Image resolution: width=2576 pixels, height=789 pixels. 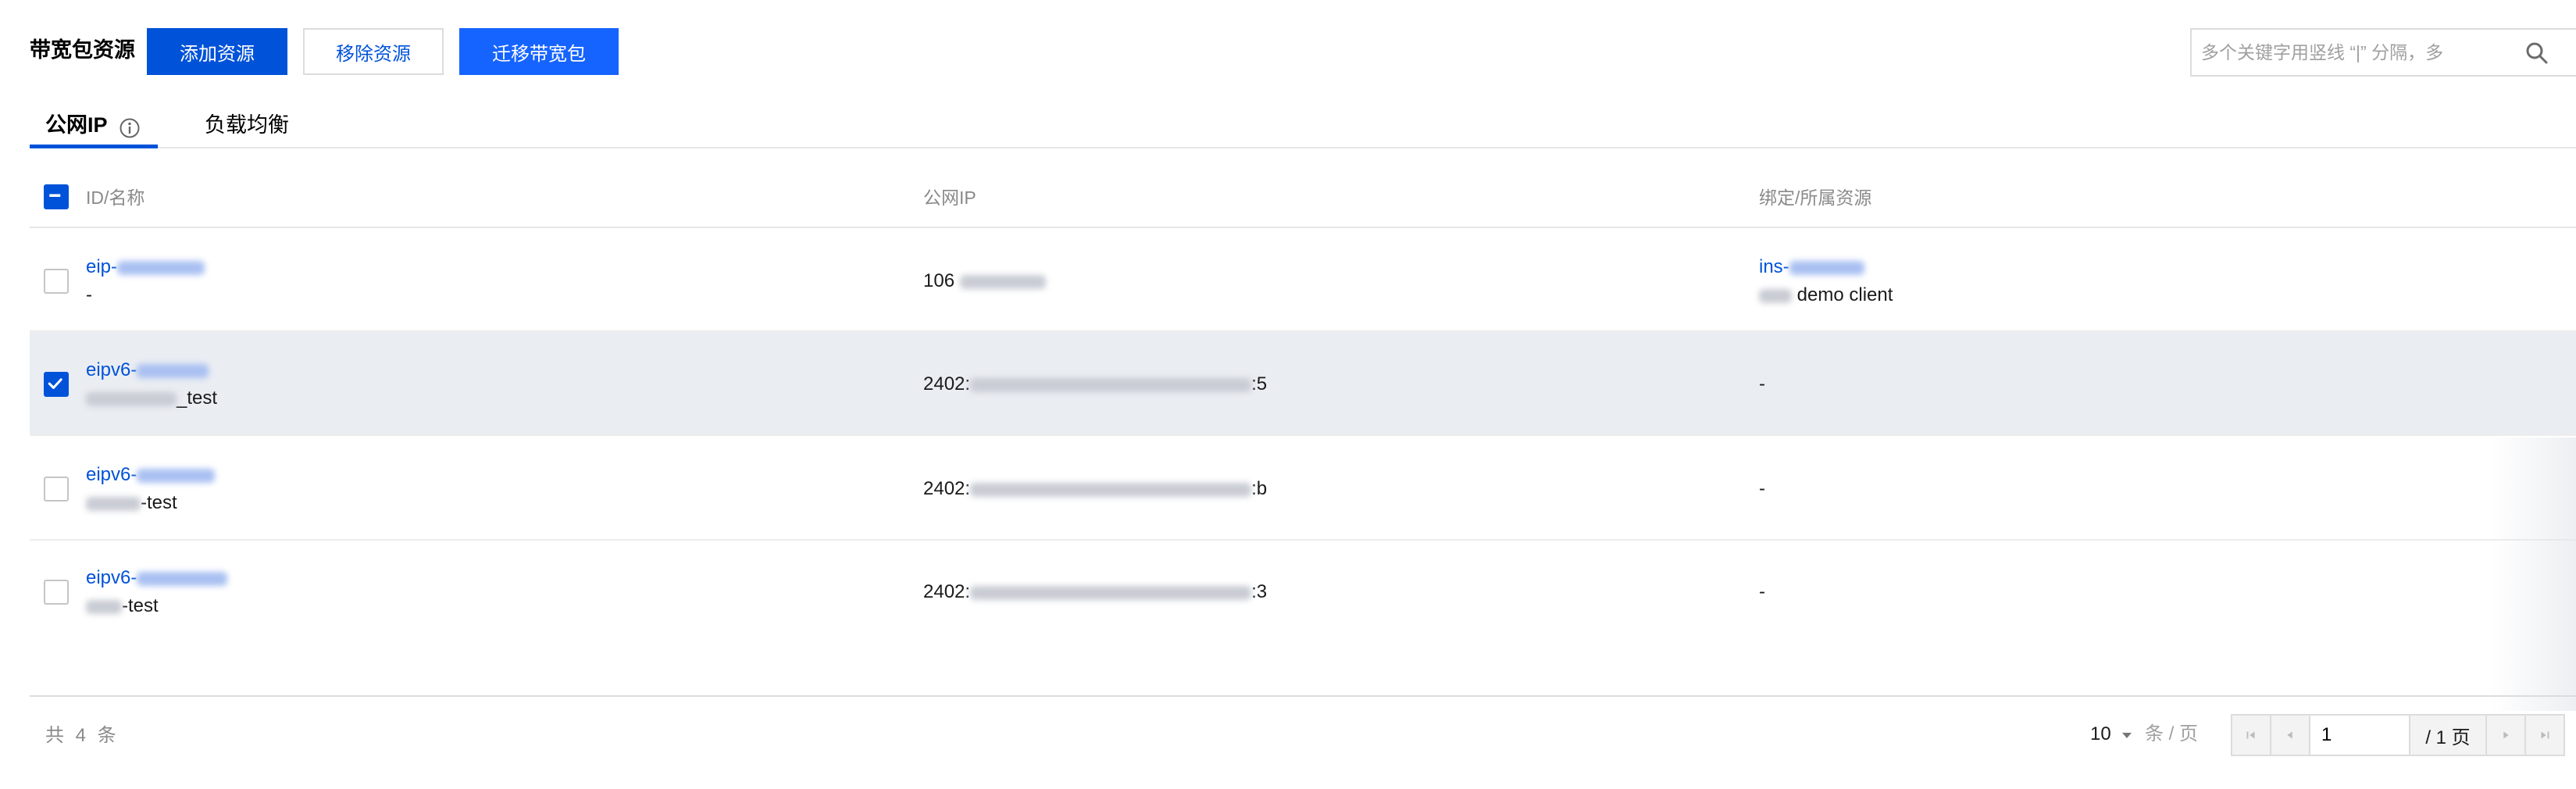 I want to click on last-page-icon, so click(x=2545, y=735).